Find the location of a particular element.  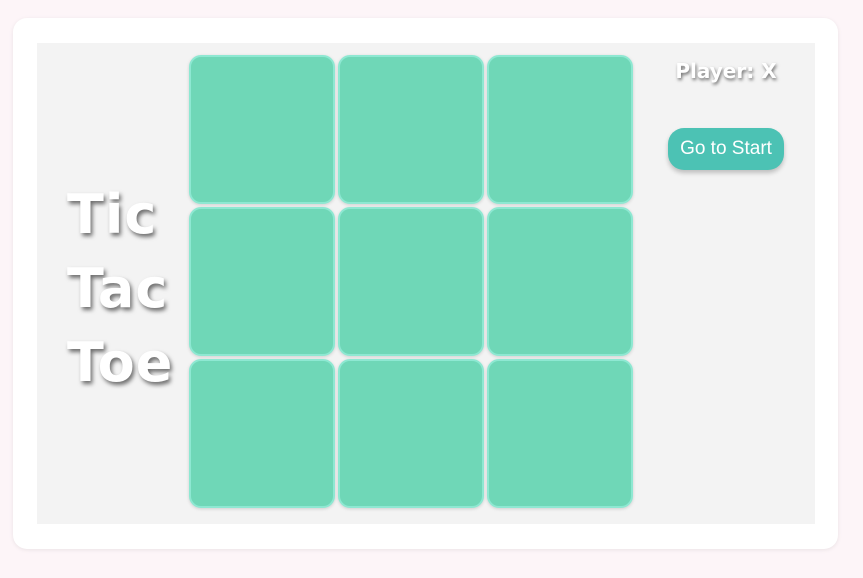

current-player-label: Player: X is located at coordinates (726, 71).